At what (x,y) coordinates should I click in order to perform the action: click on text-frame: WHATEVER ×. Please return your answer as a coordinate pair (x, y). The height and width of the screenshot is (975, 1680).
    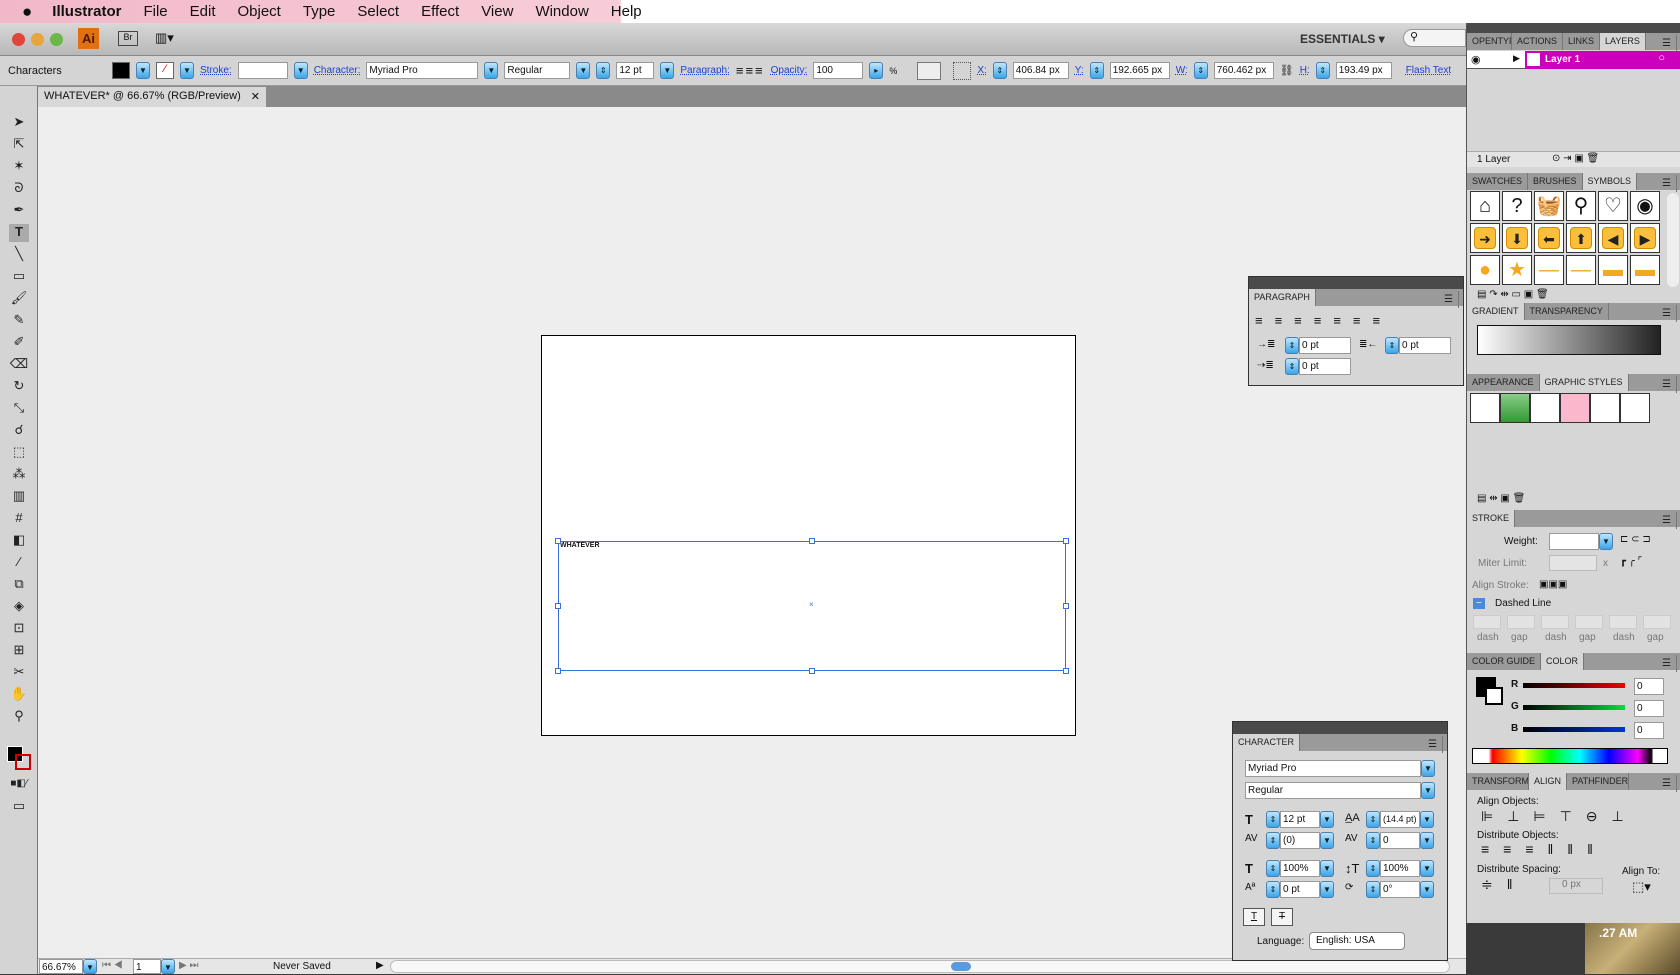
    Looking at the image, I should click on (812, 606).